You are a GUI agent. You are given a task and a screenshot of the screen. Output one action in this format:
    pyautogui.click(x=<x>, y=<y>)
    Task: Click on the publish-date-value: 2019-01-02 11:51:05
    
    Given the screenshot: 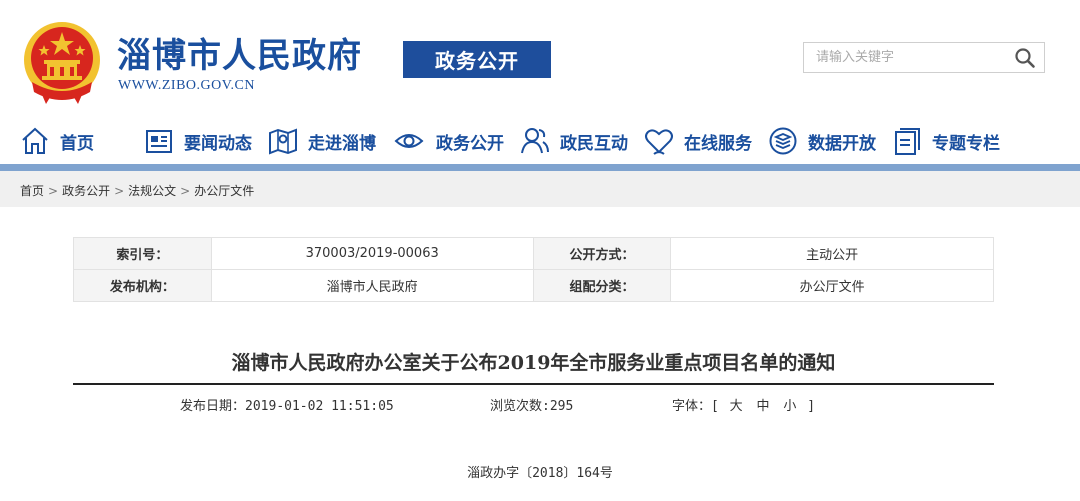 What is the action you would take?
    pyautogui.click(x=319, y=406)
    